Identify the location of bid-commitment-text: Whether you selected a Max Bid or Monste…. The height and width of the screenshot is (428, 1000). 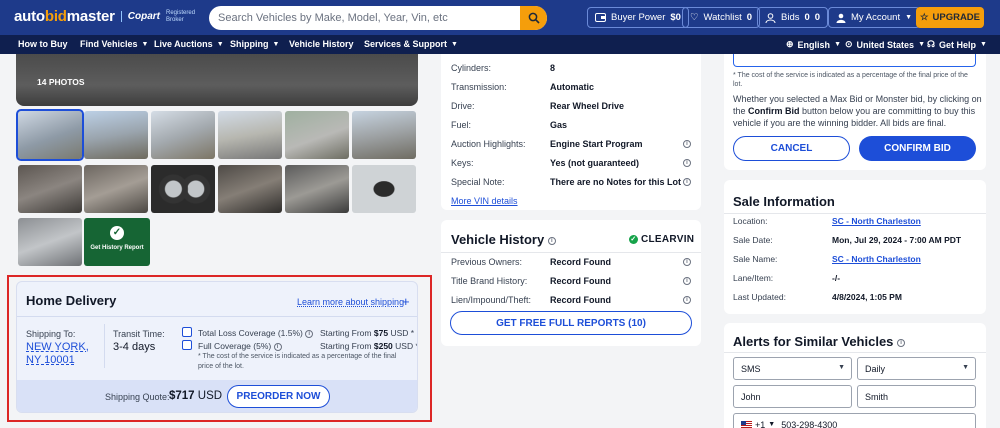
(858, 111).